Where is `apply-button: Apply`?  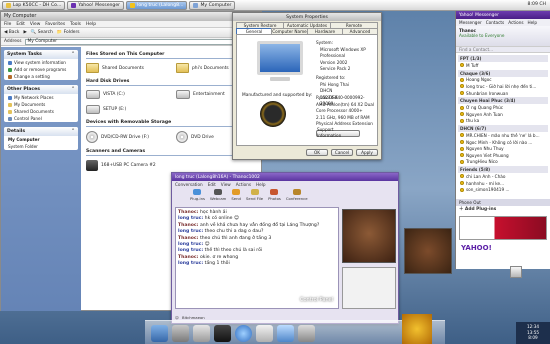
apply-button: Apply is located at coordinates (367, 152).